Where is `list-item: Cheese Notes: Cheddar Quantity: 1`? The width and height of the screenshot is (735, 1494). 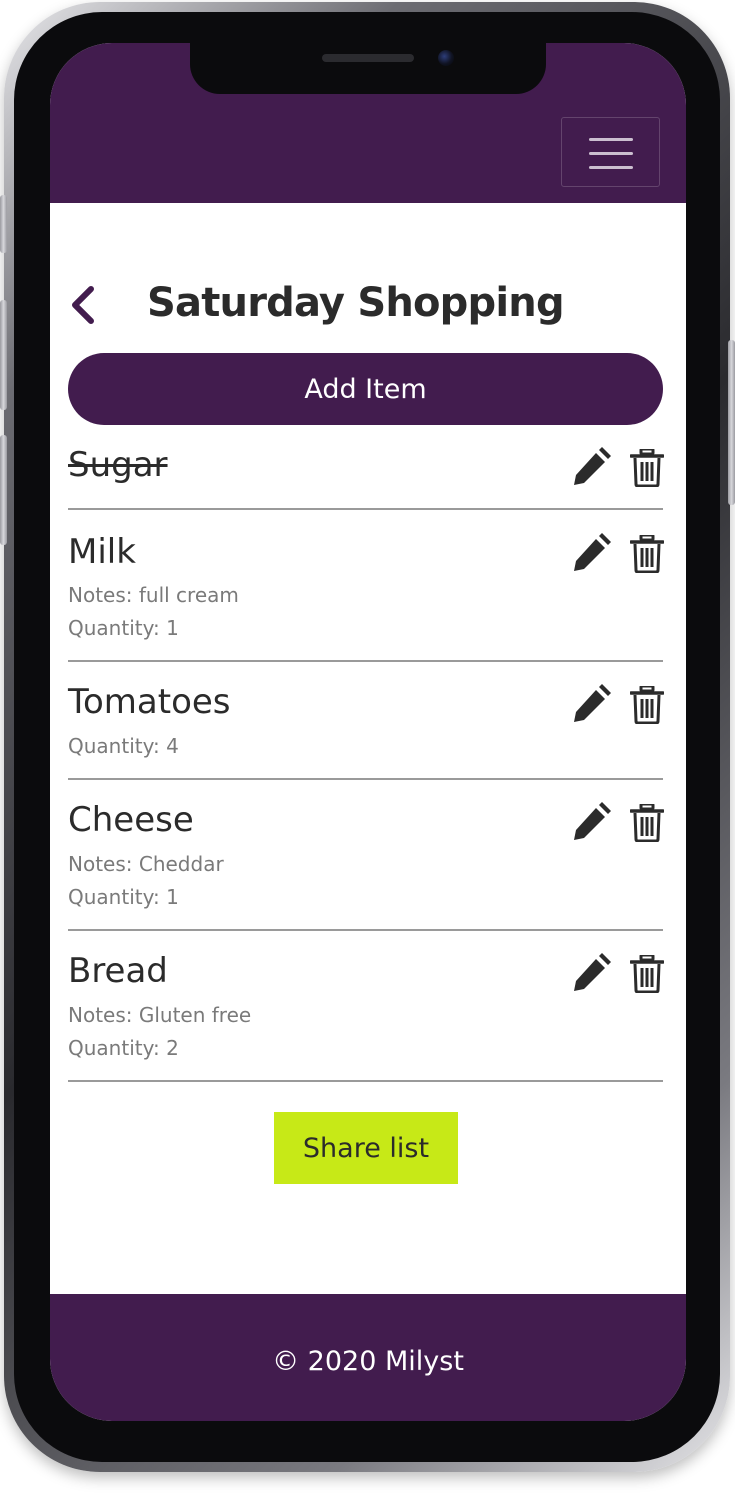
list-item: Cheese Notes: Cheddar Quantity: 1 is located at coordinates (366, 855).